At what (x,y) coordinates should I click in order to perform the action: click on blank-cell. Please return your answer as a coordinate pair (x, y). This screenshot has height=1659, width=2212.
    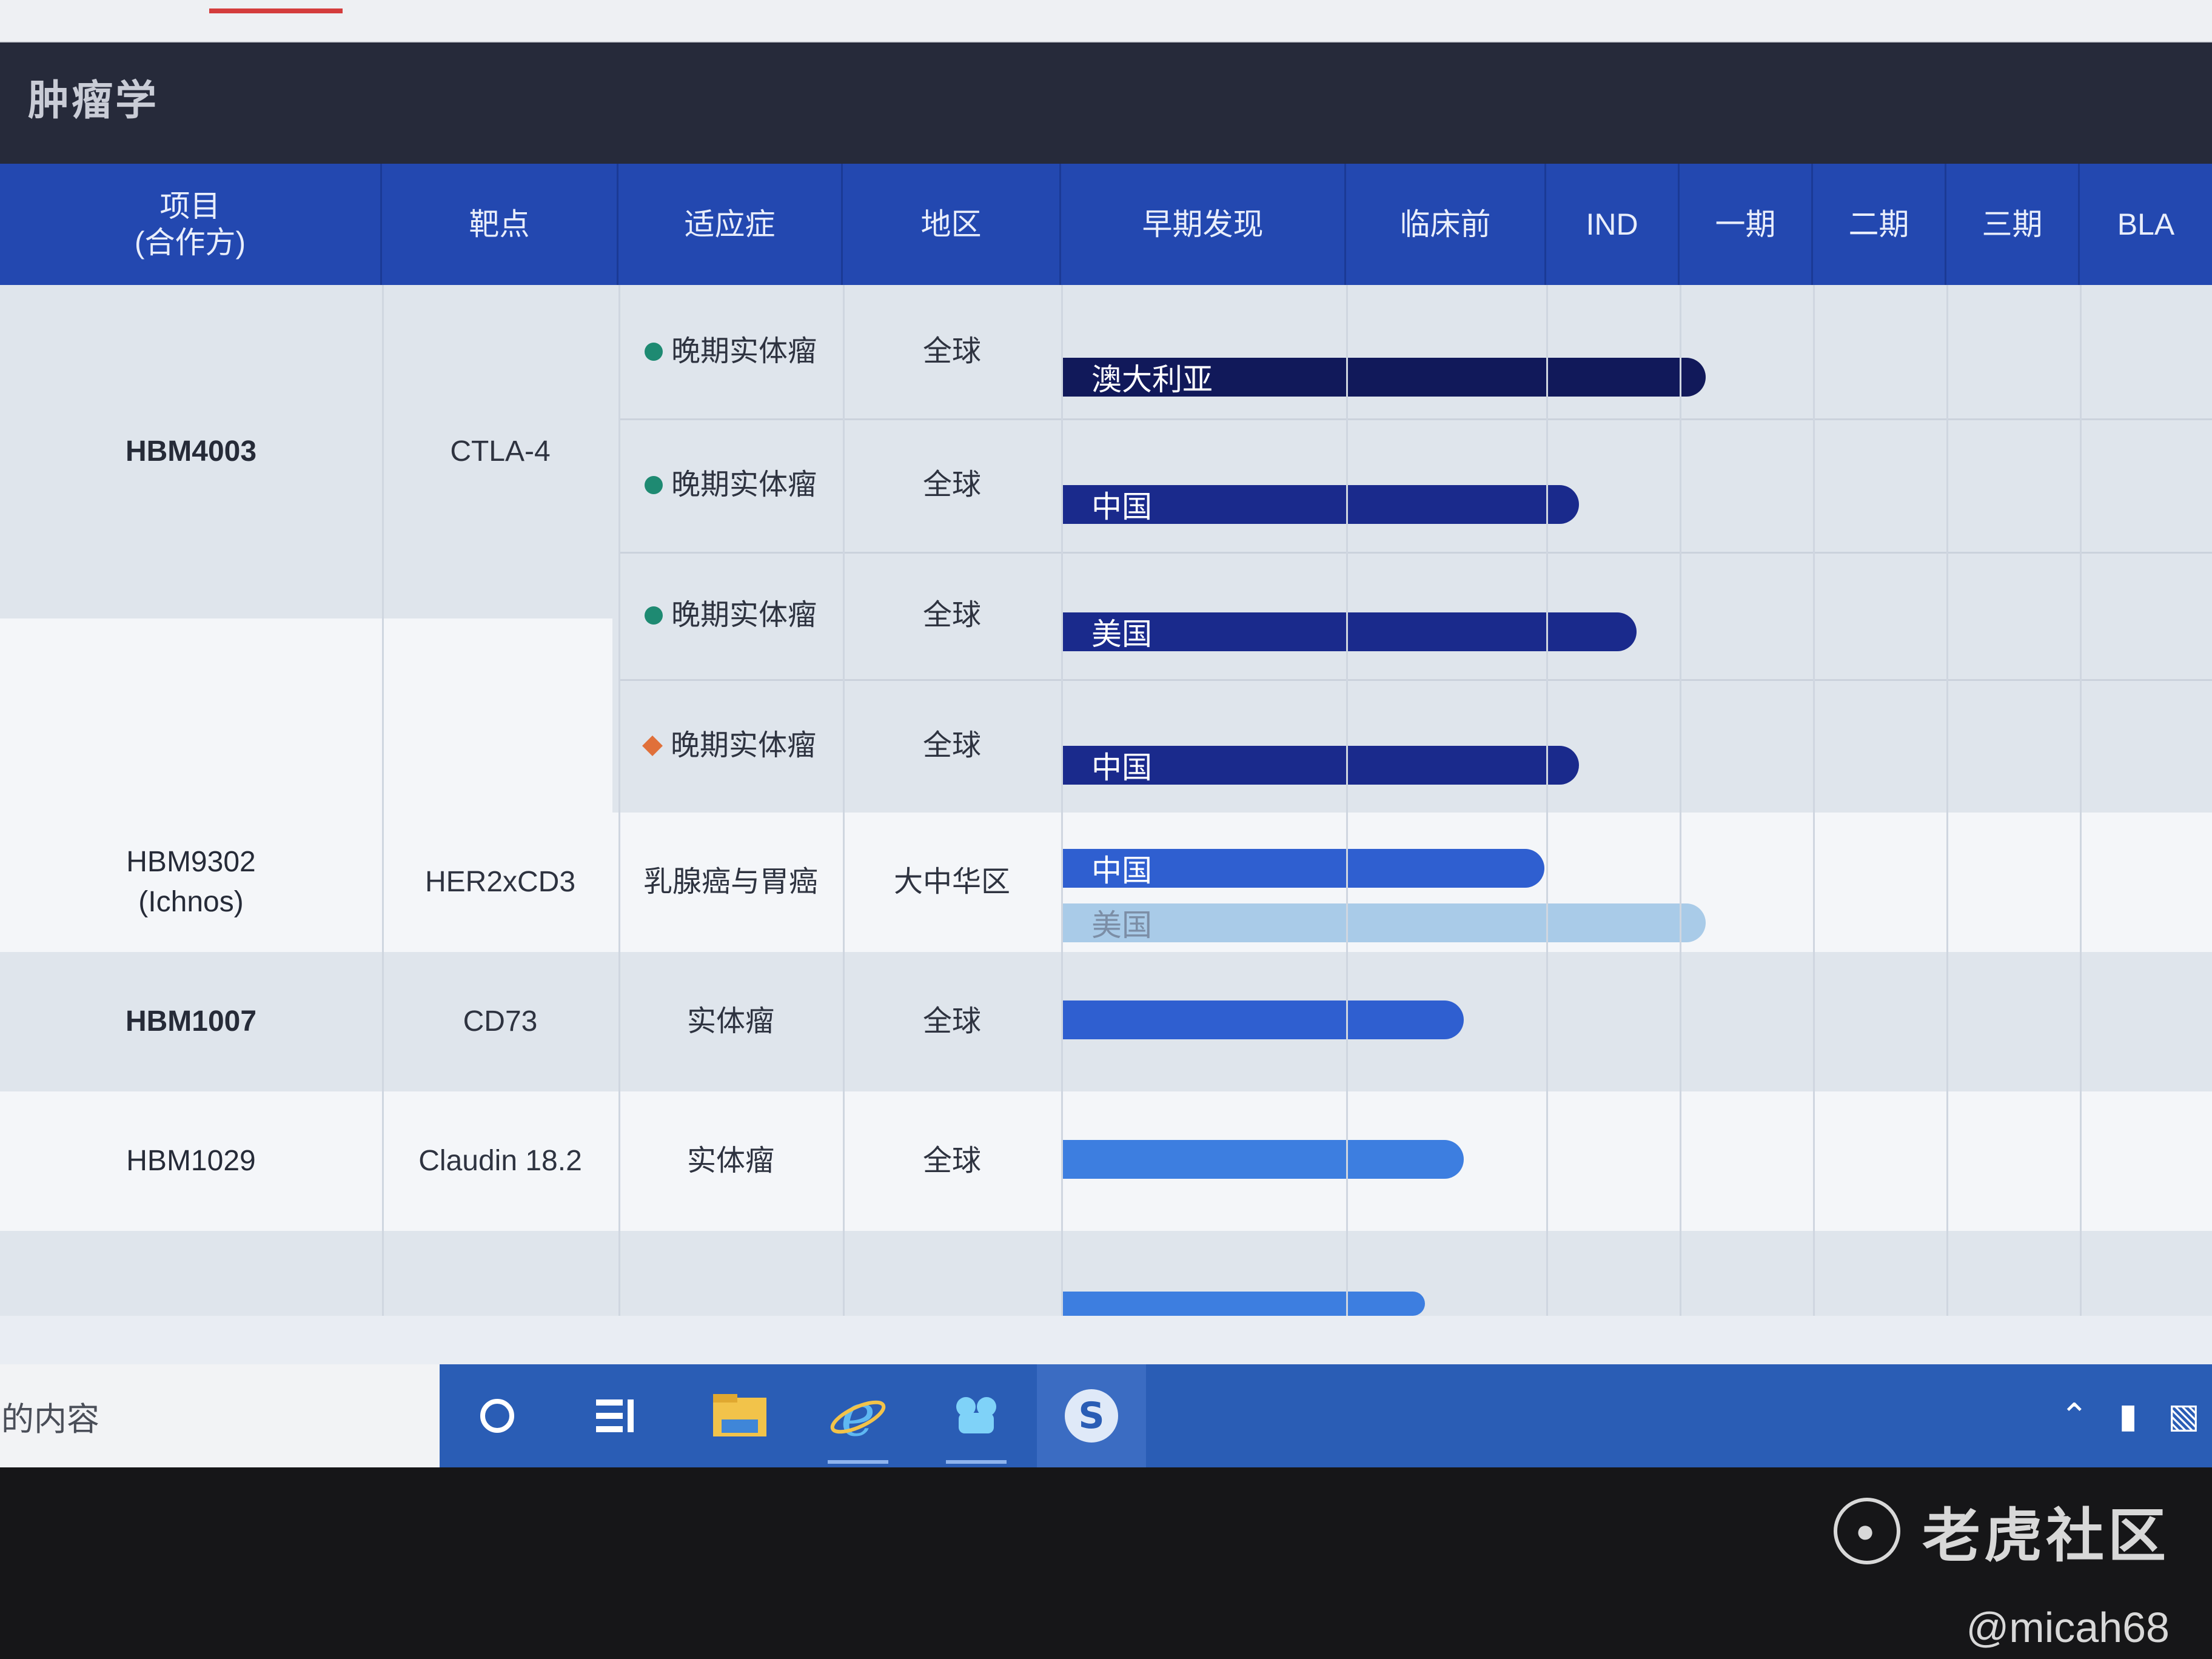
    Looking at the image, I should click on (306, 715).